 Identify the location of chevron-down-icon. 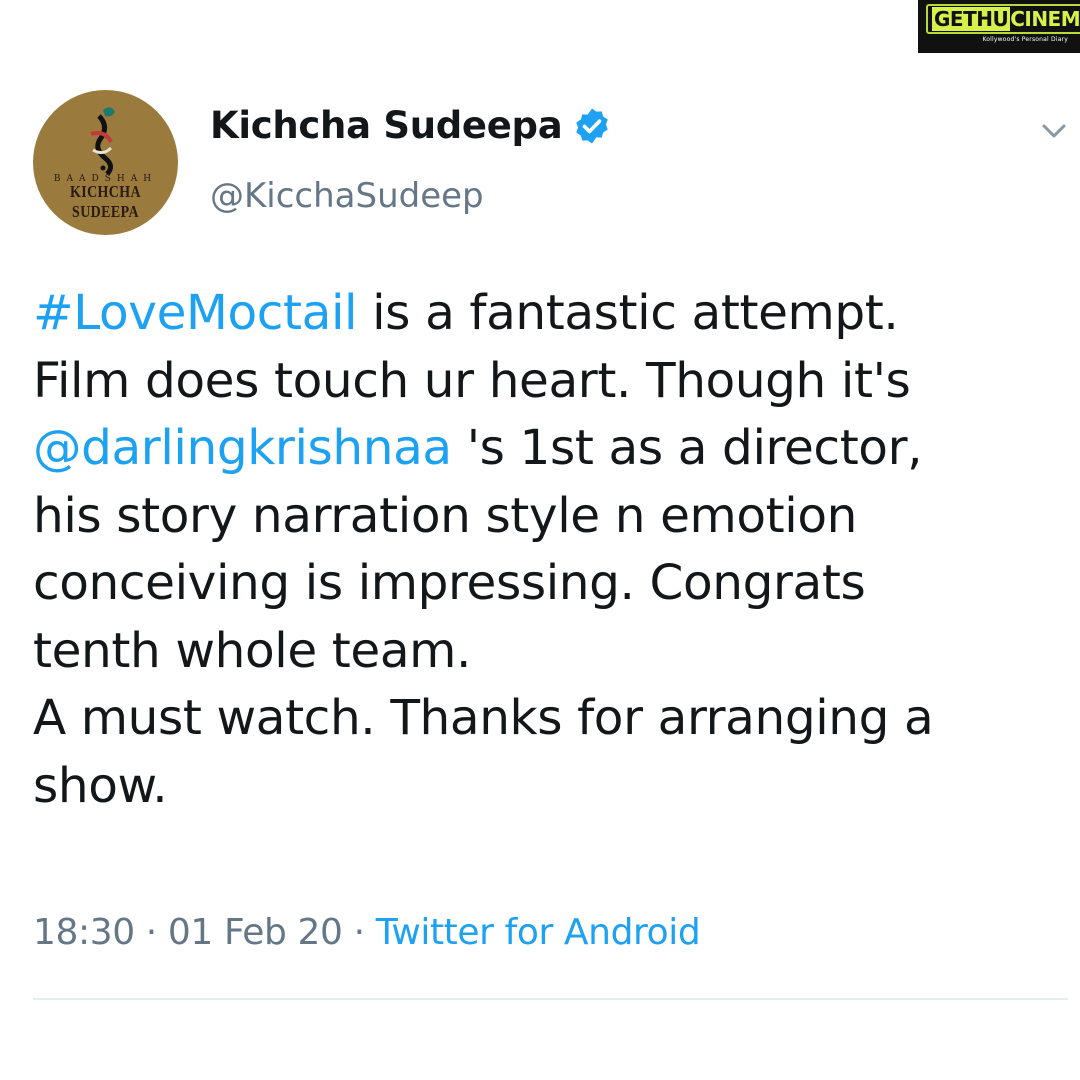
(1054, 131).